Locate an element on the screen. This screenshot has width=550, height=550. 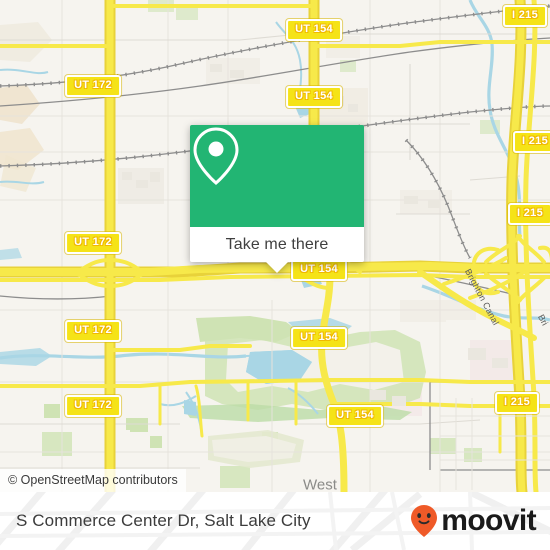
take-me-there-popup: Take me there is located at coordinates (277, 199).